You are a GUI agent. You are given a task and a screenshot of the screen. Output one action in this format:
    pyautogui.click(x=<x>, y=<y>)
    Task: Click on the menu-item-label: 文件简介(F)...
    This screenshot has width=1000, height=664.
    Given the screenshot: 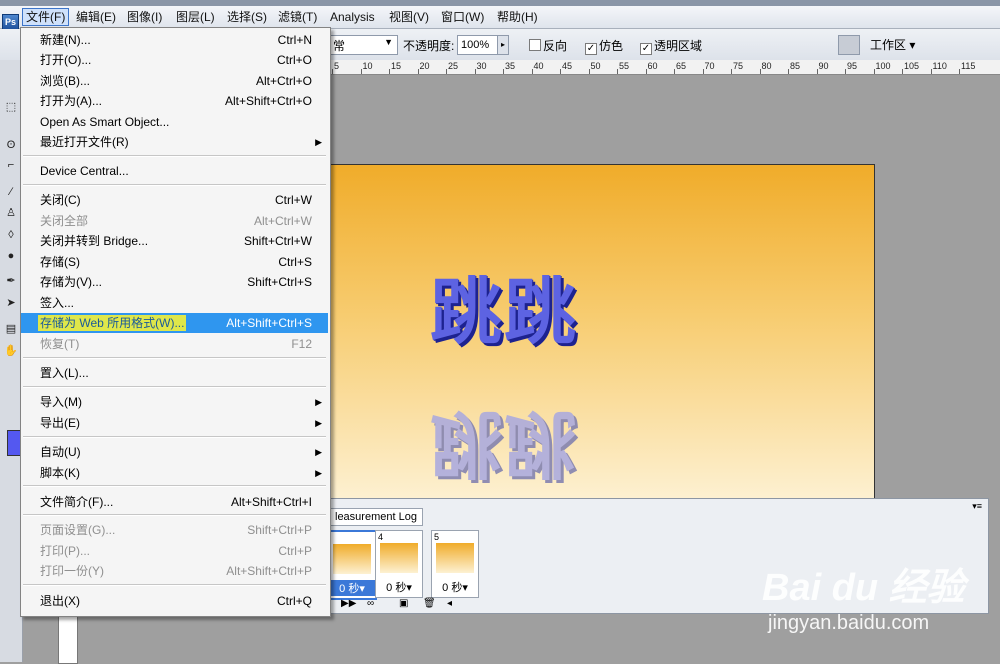 What is the action you would take?
    pyautogui.click(x=77, y=502)
    